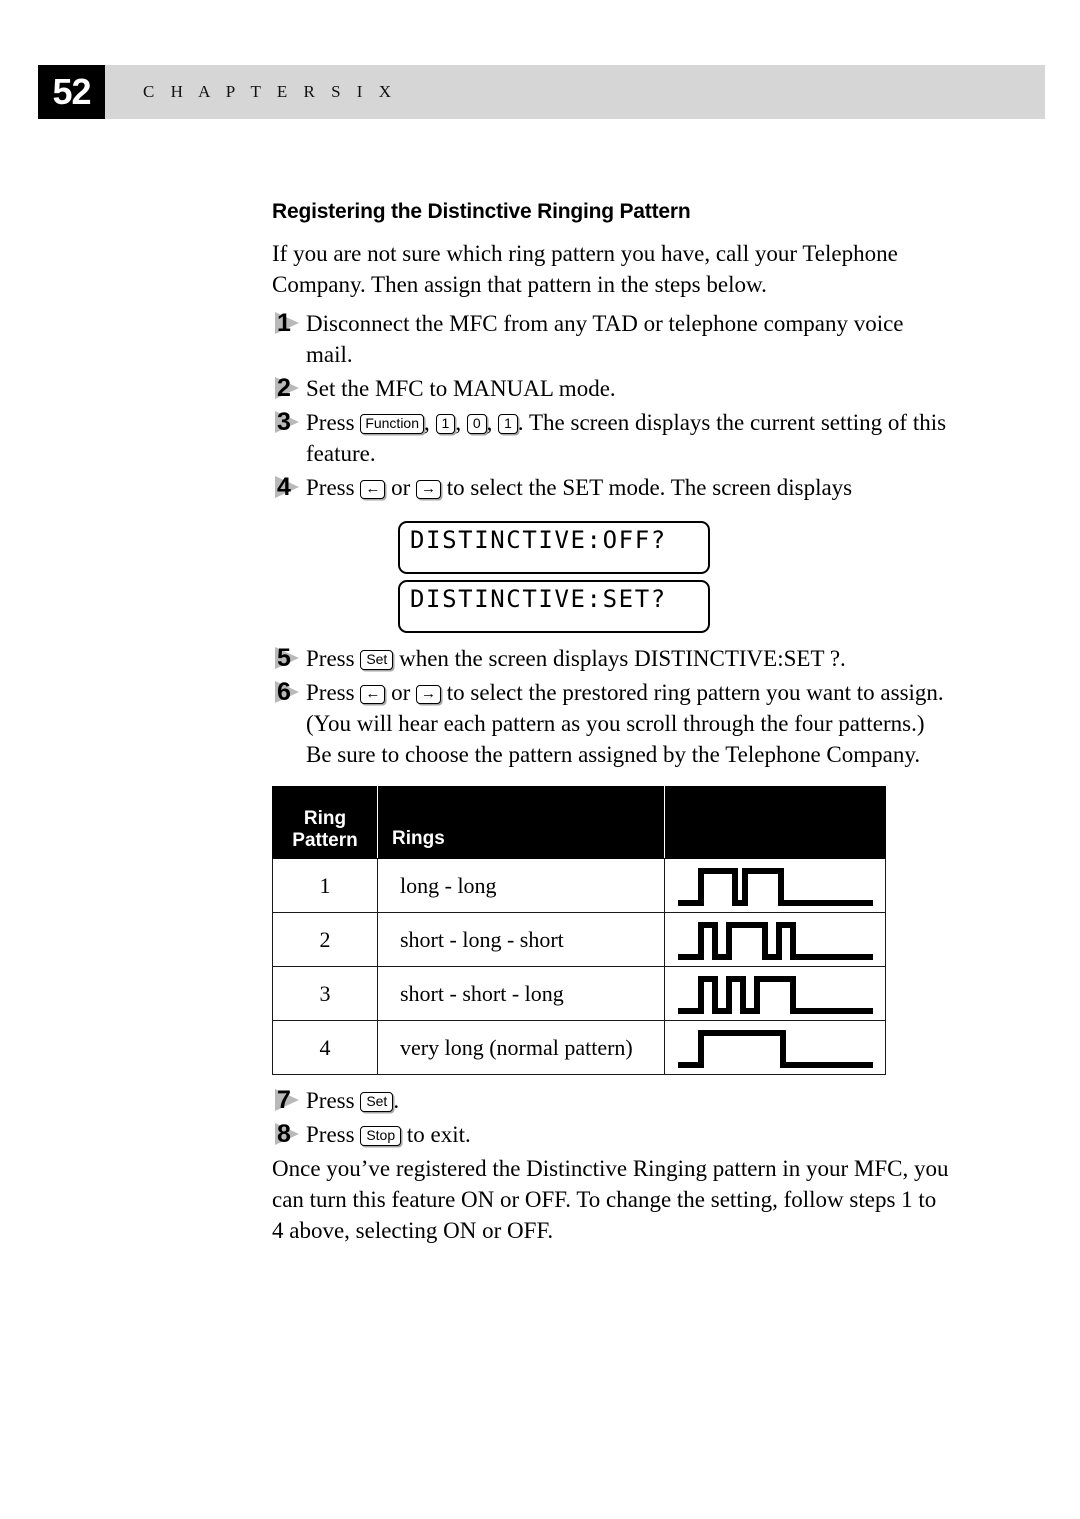  Describe the element at coordinates (461, 388) in the screenshot. I see `step-text: Set the MFC to MANUAL mode.` at that location.